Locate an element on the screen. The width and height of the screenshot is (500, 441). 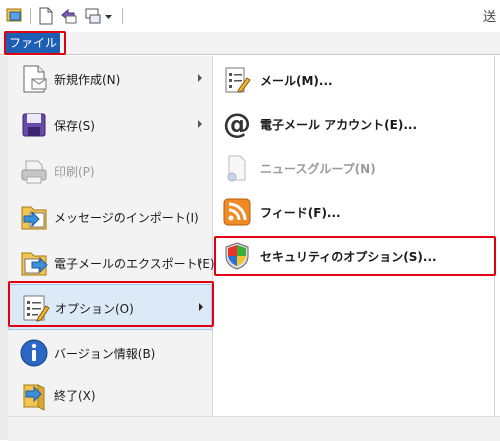
new-document-icon is located at coordinates (35, 79).